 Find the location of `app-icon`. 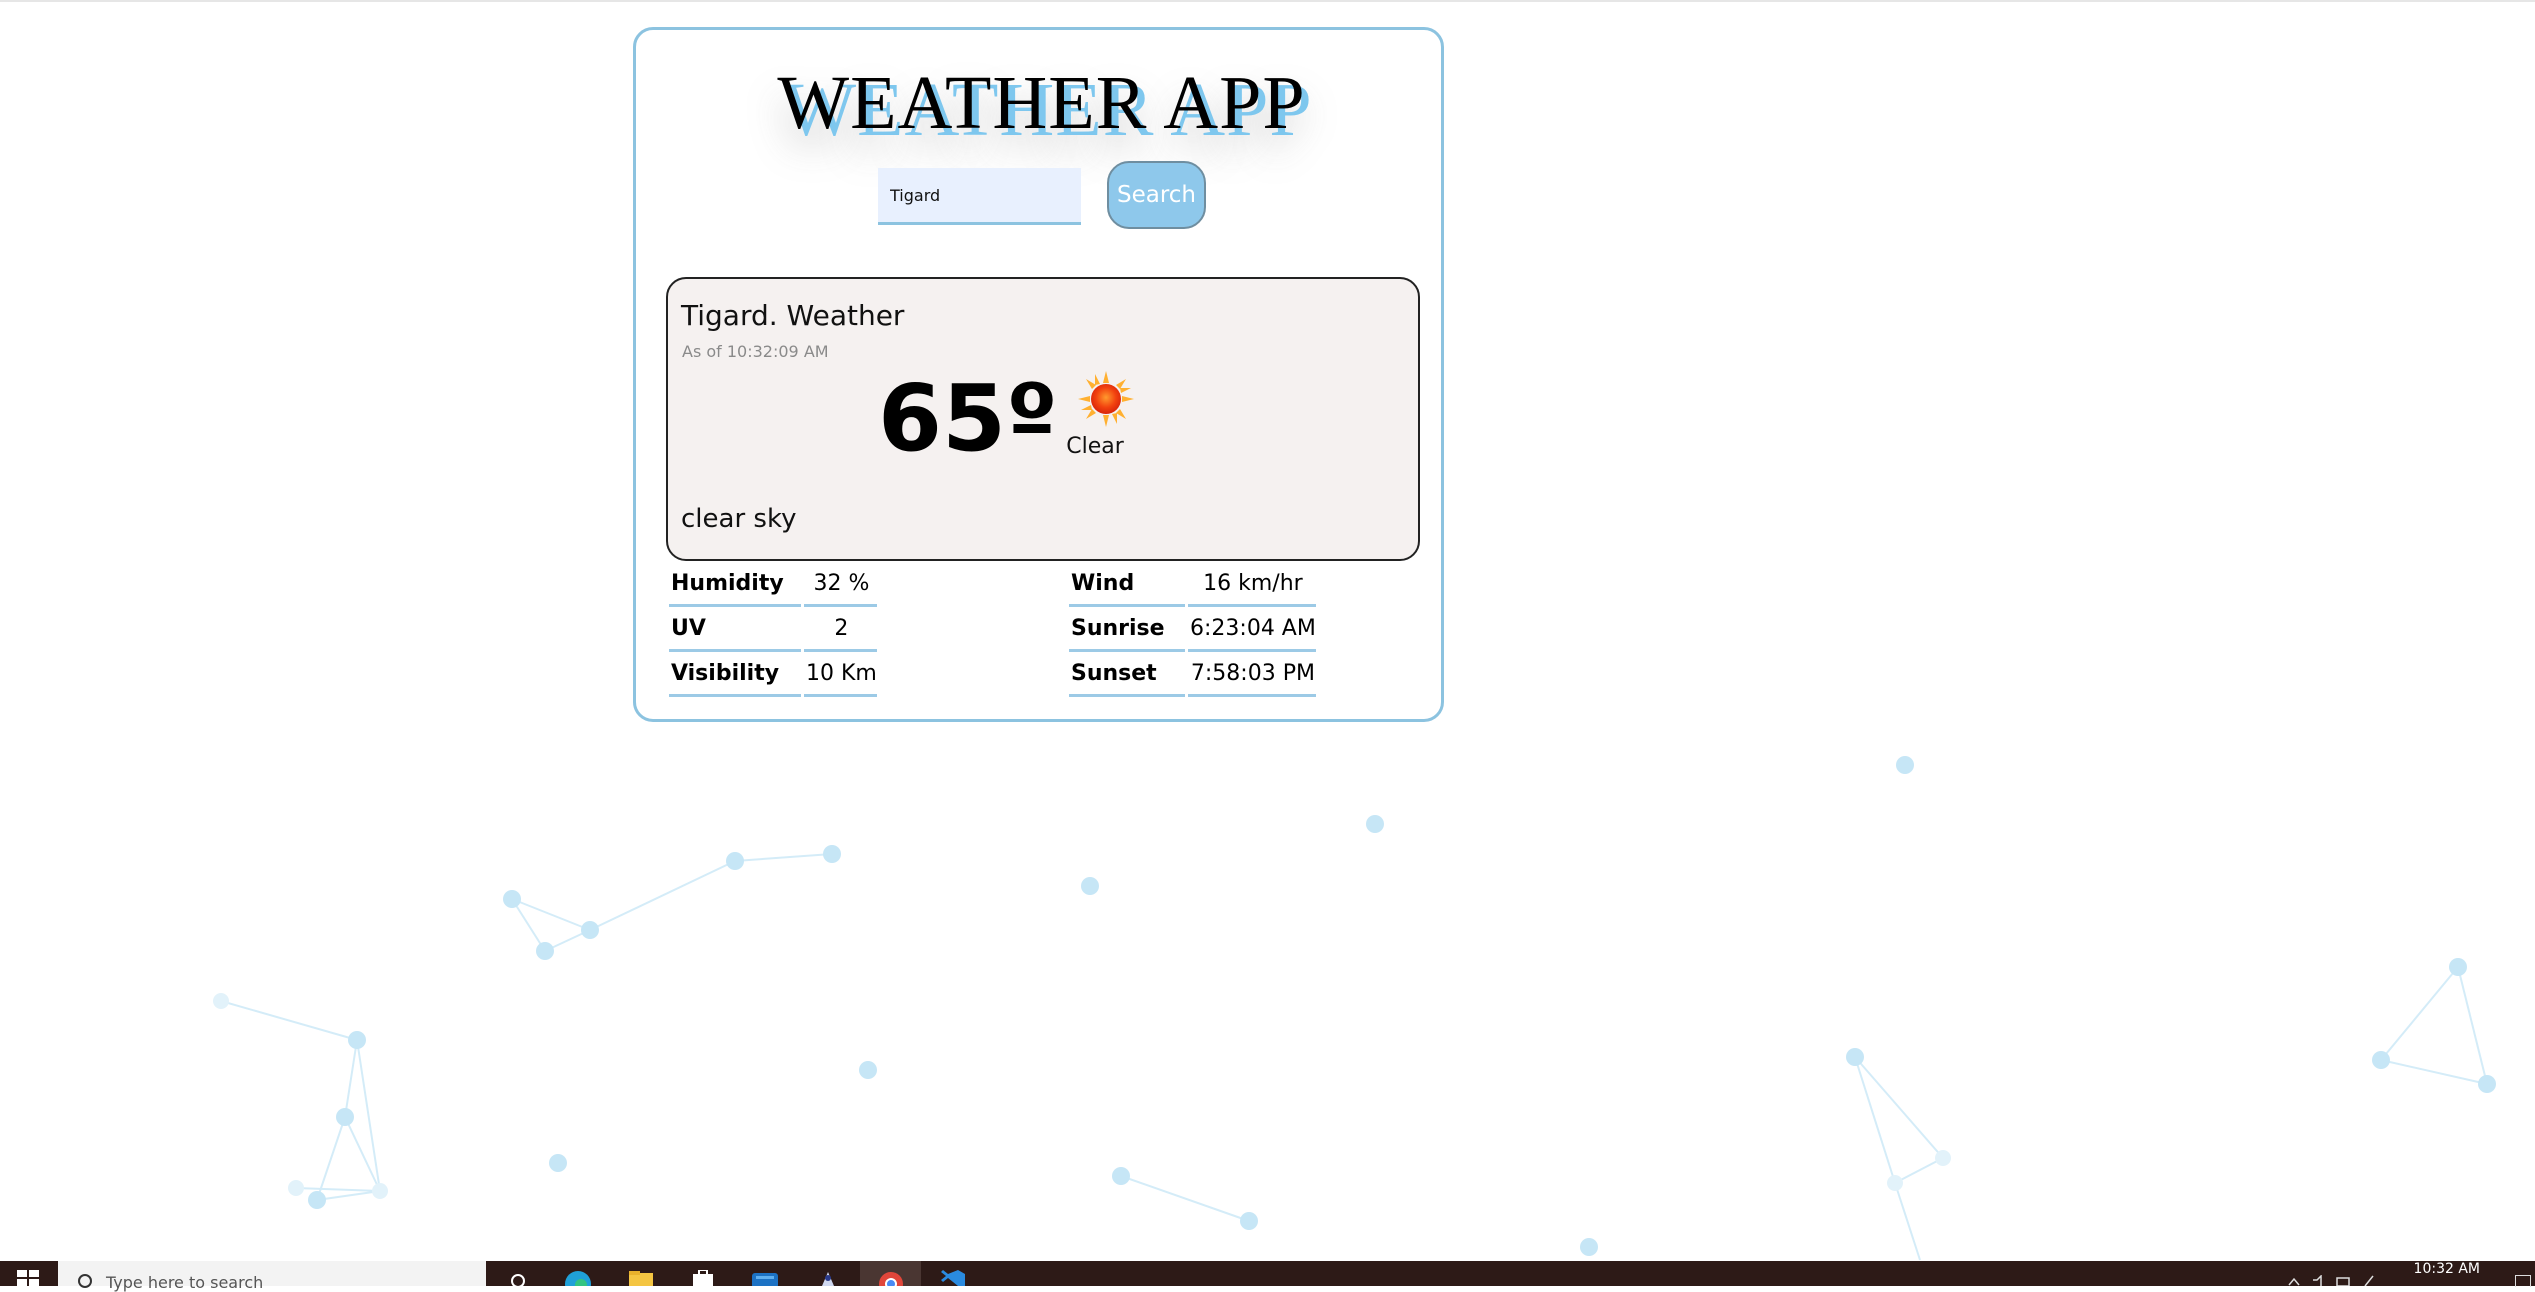

app-icon is located at coordinates (828, 1278).